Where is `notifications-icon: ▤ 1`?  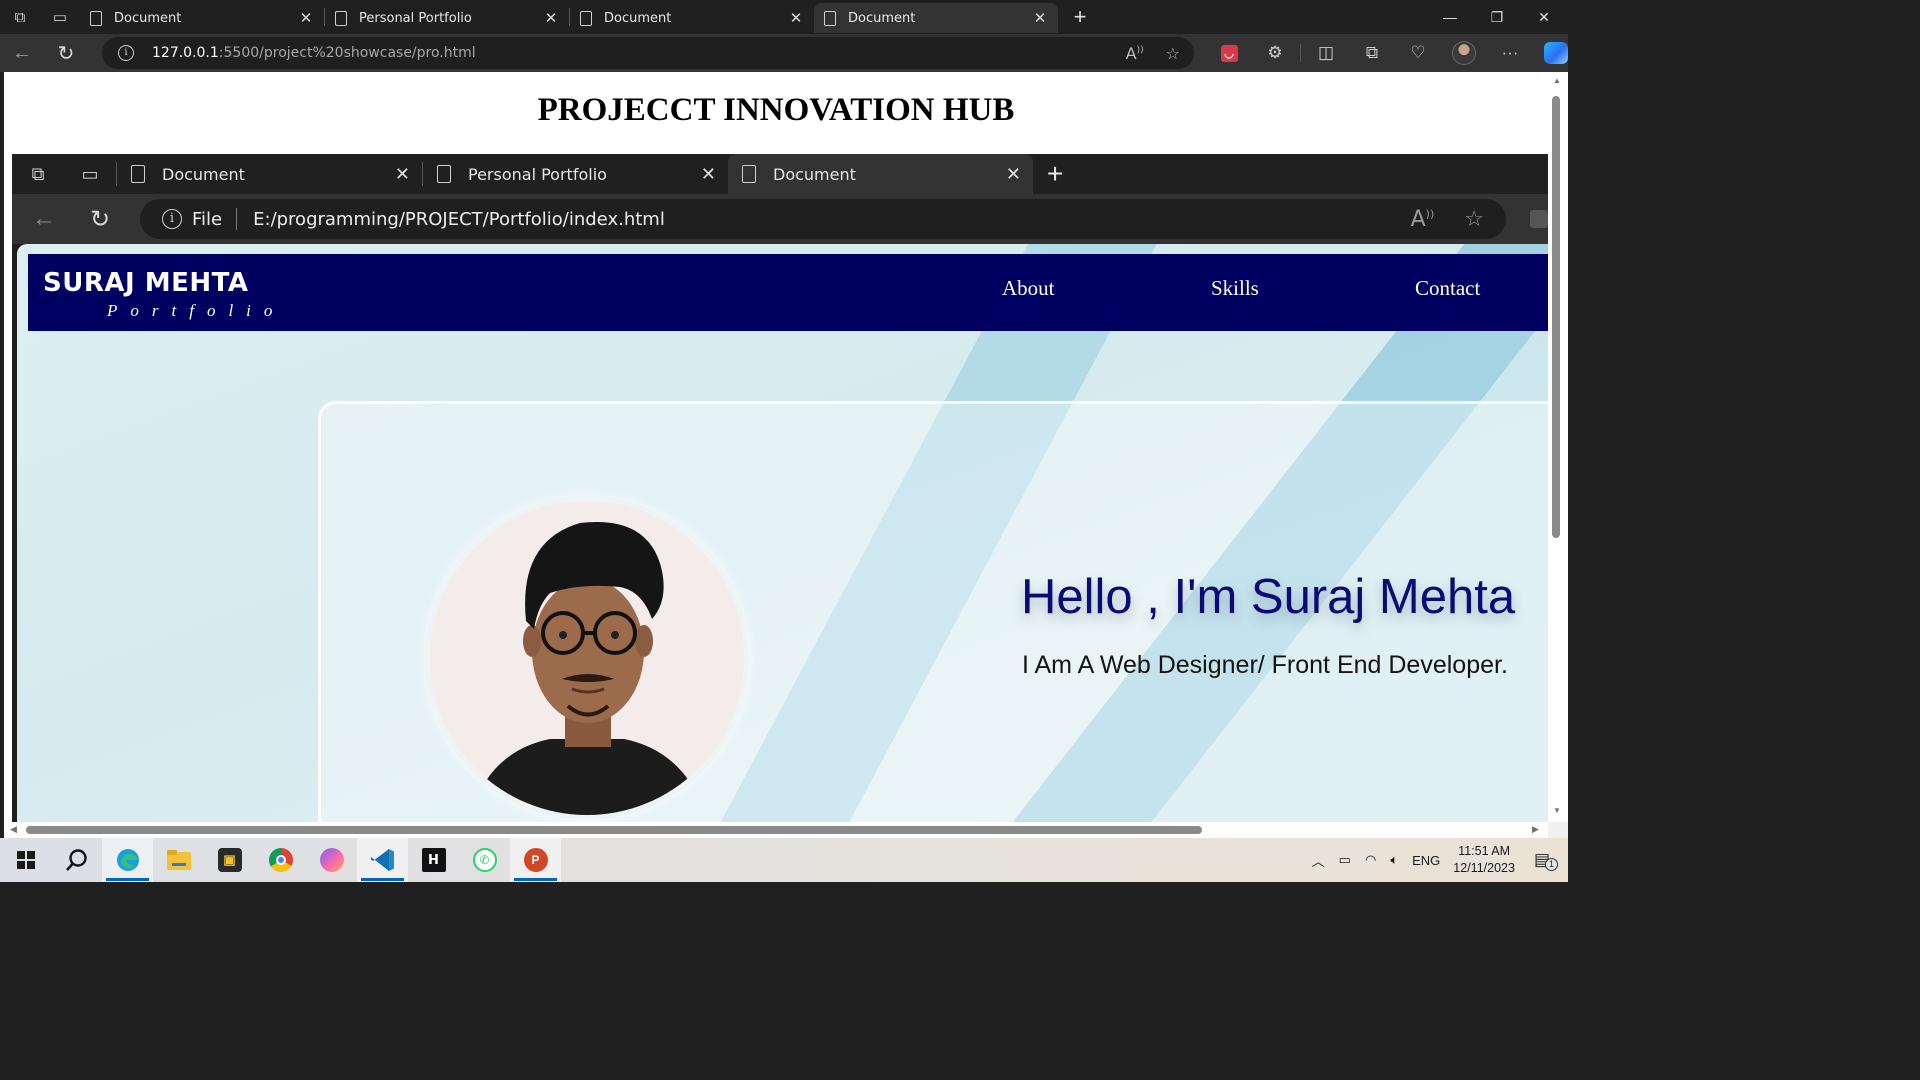
notifications-icon: ▤ 1 is located at coordinates (1546, 860).